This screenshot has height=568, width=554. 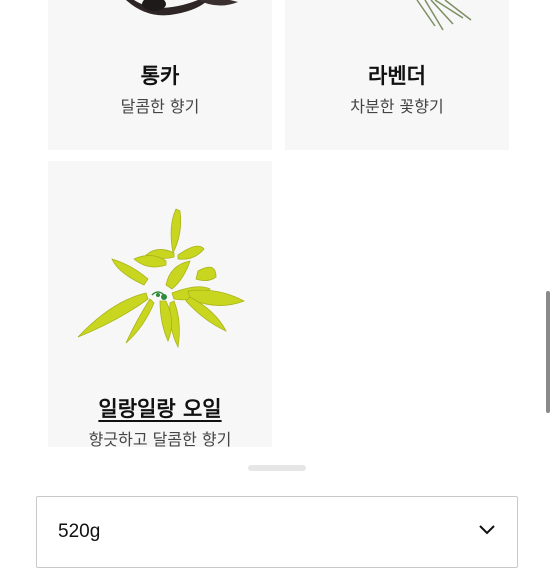 I want to click on chevron-down-icon, so click(x=487, y=530).